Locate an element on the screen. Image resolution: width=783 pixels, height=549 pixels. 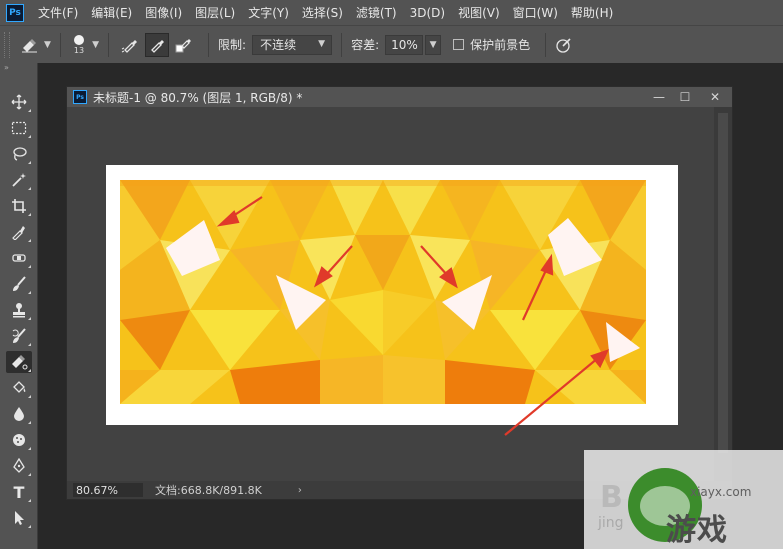
rect-marquee-icon is located at coordinates (19, 128).